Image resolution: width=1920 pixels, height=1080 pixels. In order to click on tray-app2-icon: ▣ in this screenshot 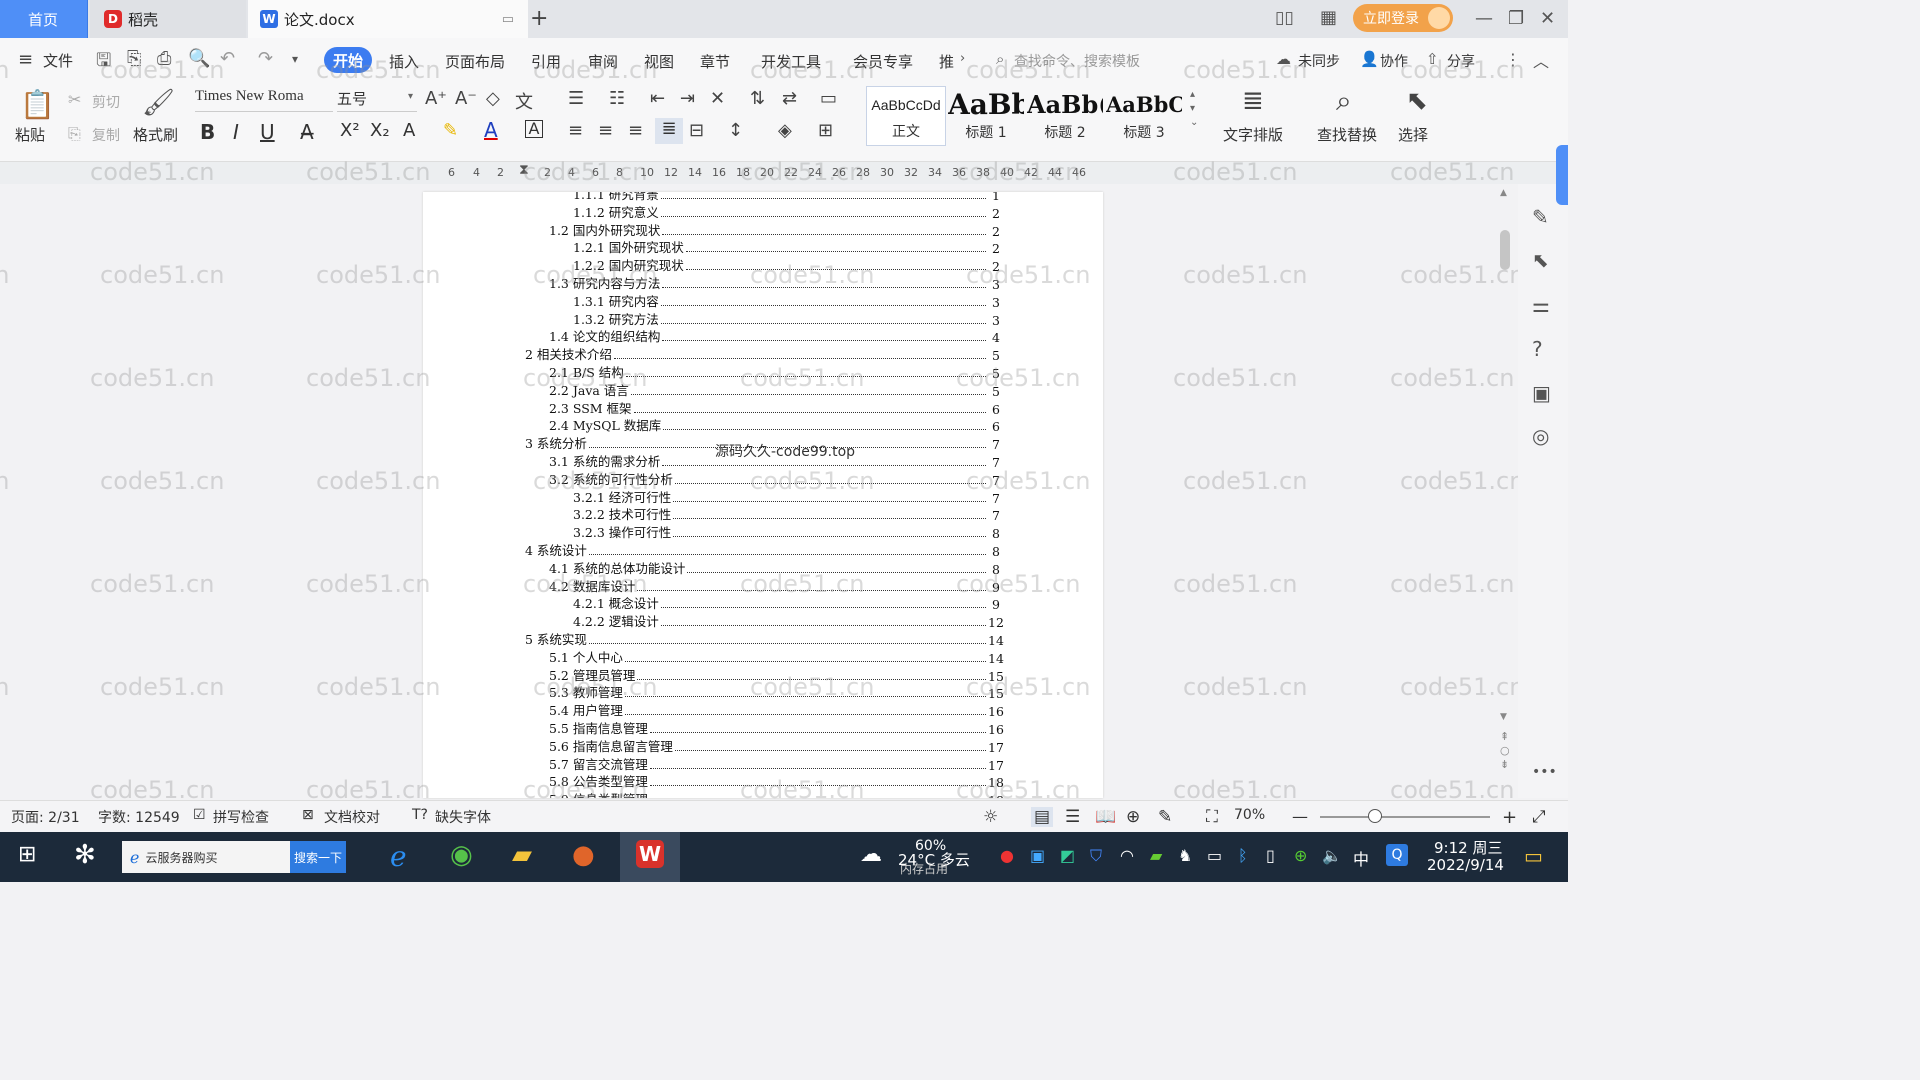, I will do `click(1037, 855)`.